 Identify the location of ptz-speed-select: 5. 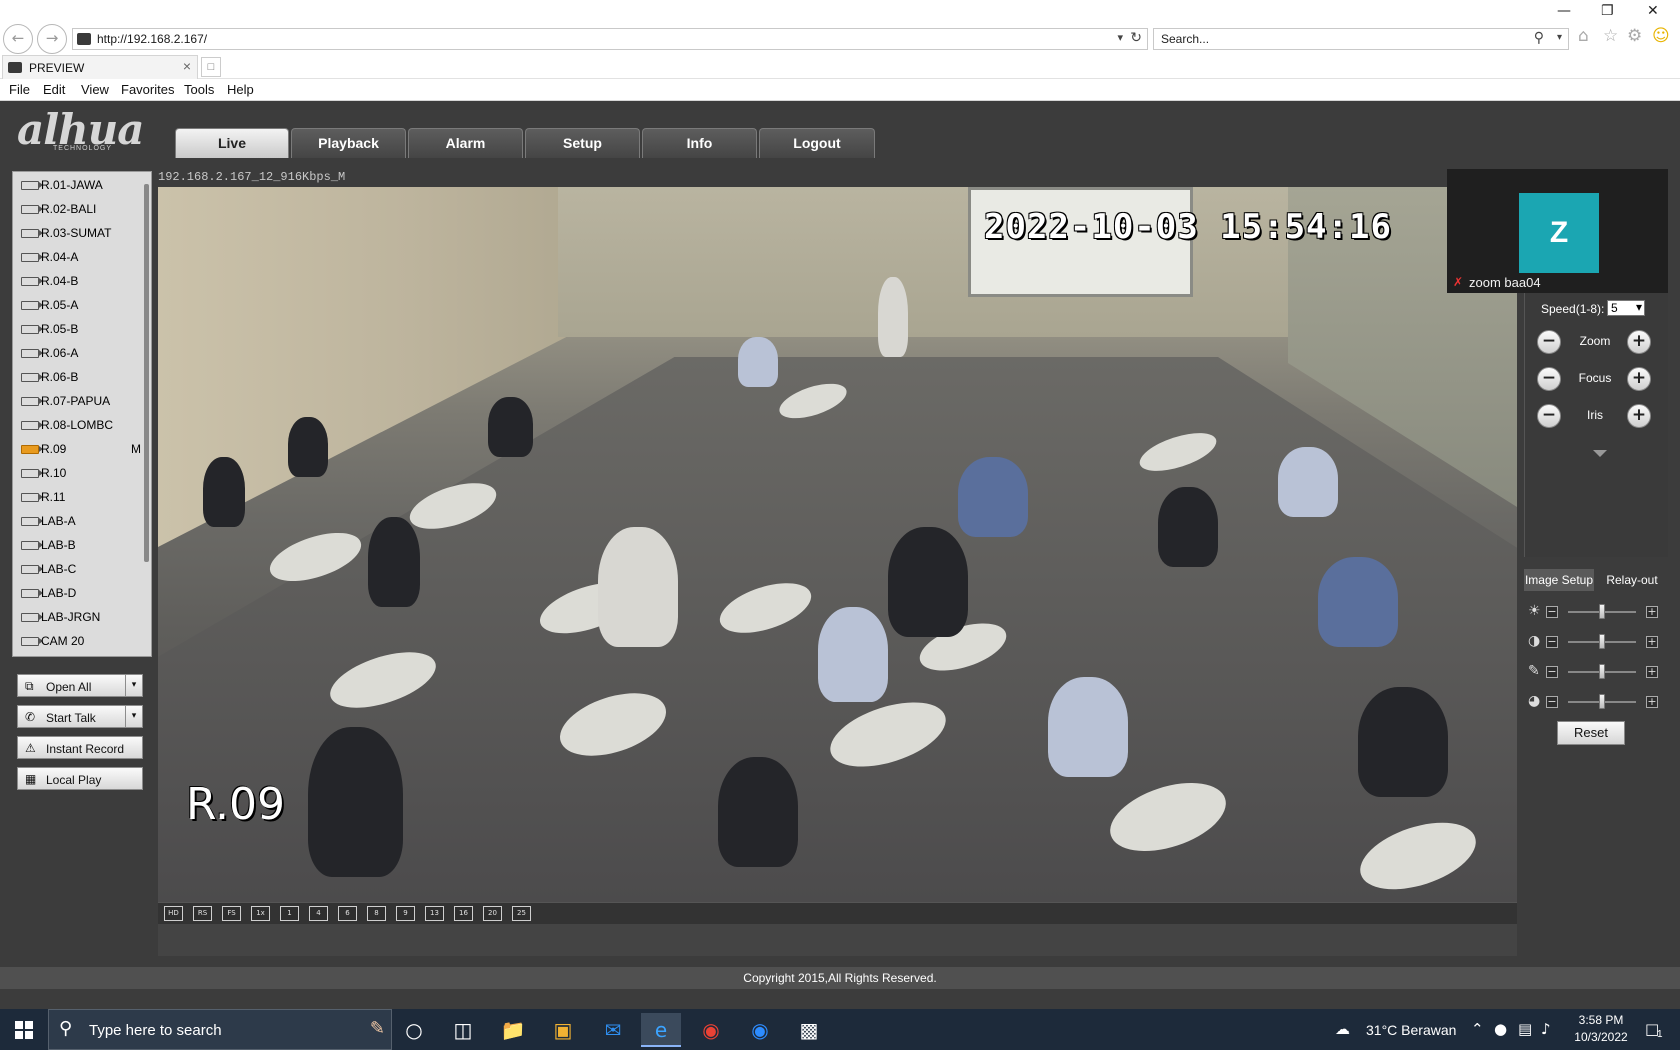
(1626, 308).